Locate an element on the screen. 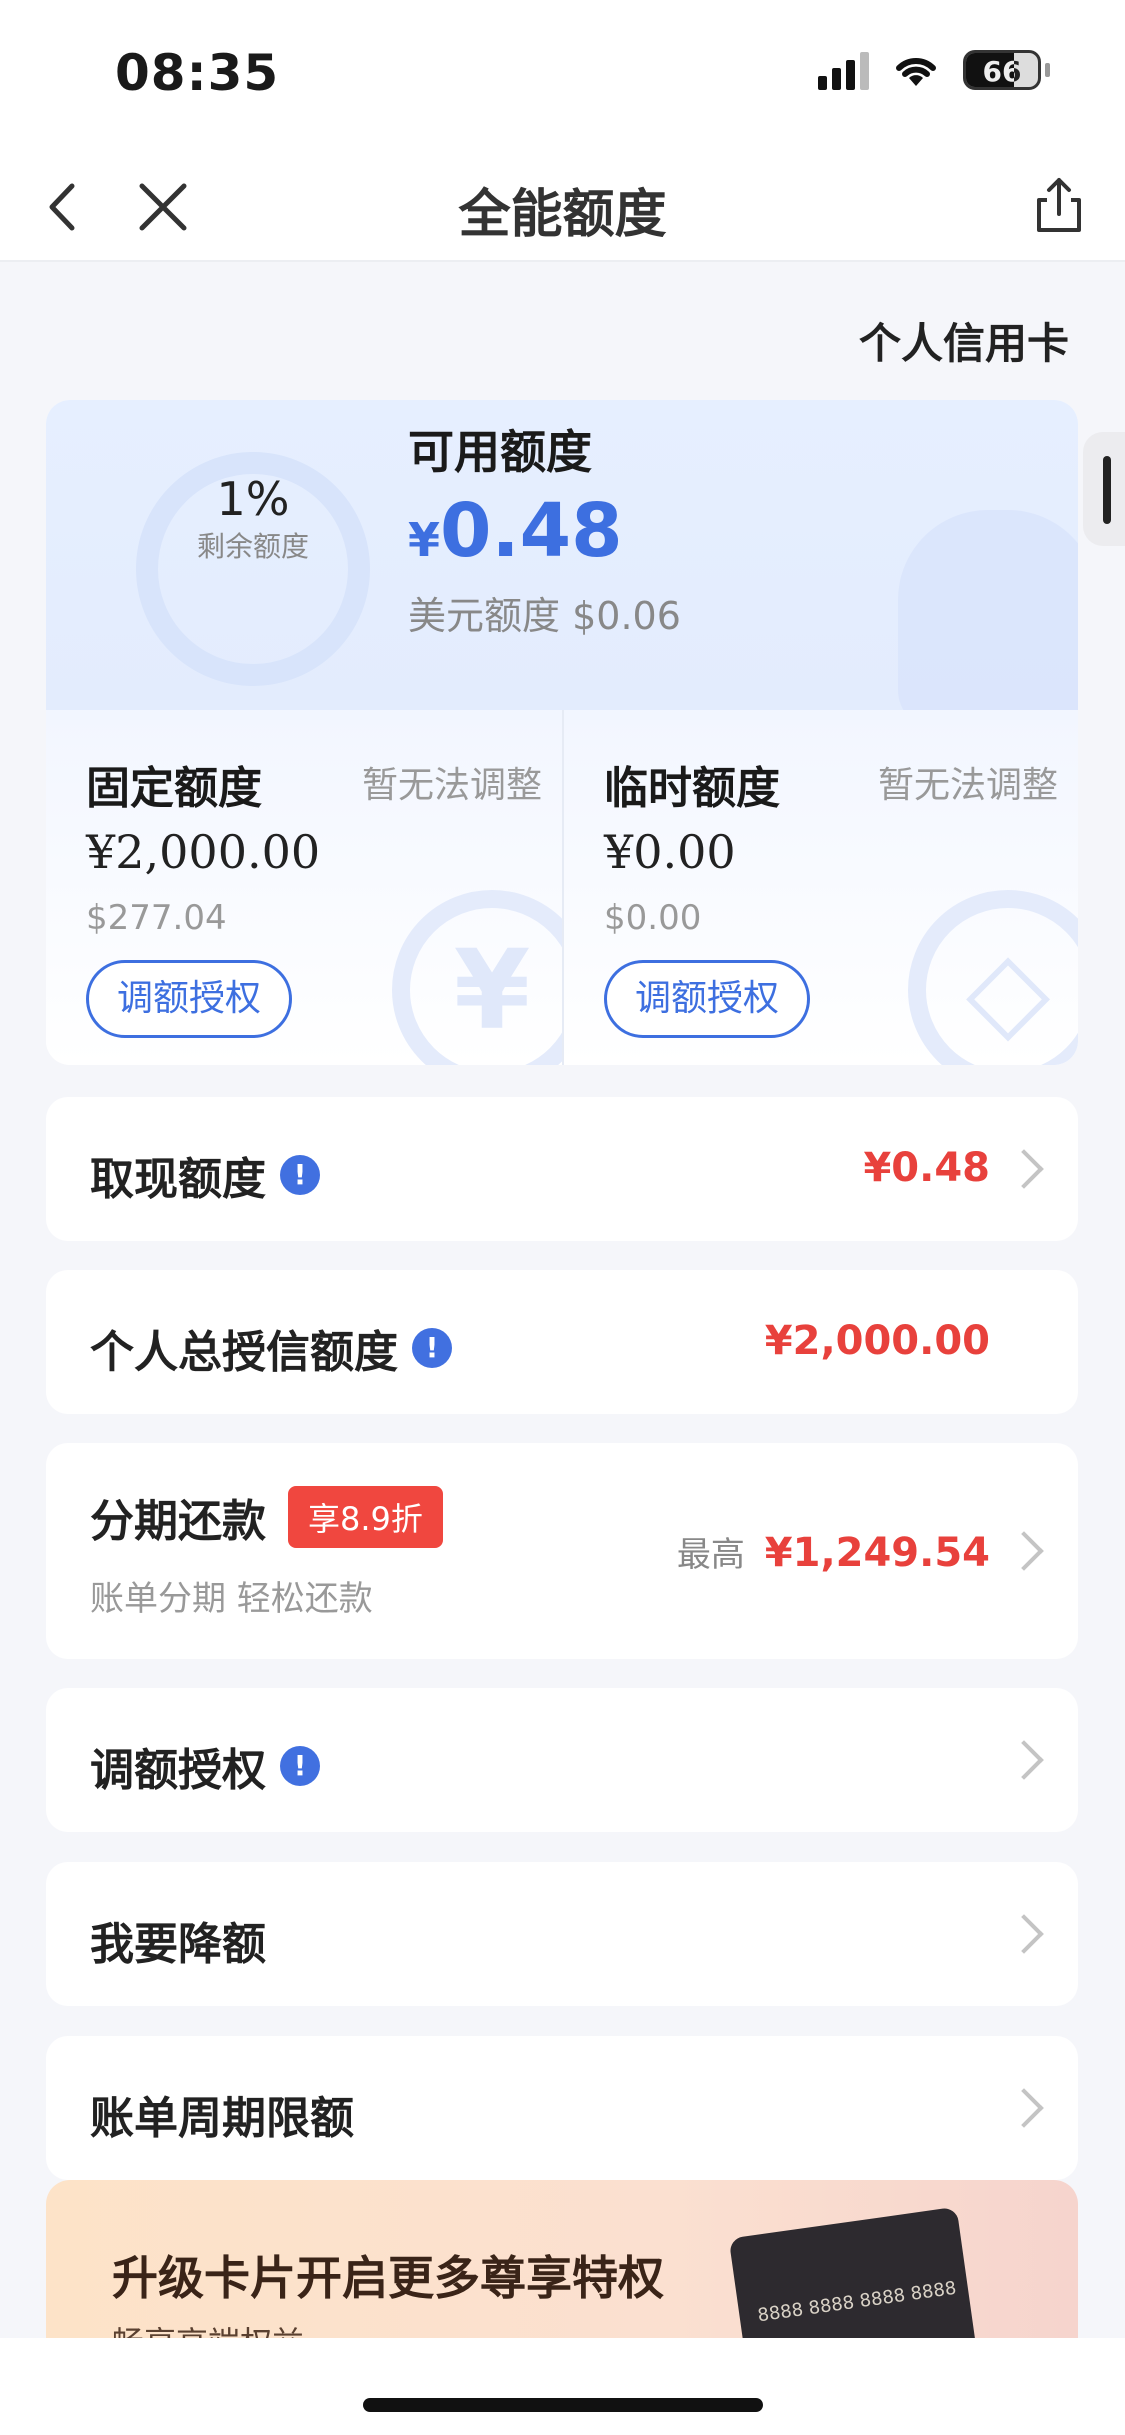 The height and width of the screenshot is (2435, 1125). reduce-label: 我要降额 is located at coordinates (178, 1944).